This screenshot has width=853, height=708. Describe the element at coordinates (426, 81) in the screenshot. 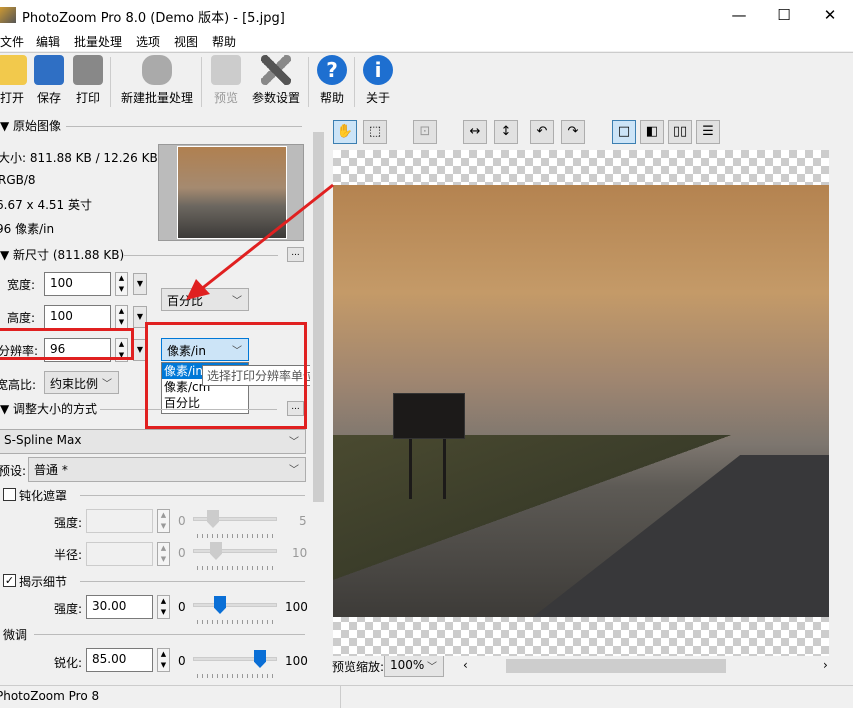

I see `toolbar: 打开 保存 打印 新建批量处理 预览 参数设置 ? 帮助 i 关于` at that location.